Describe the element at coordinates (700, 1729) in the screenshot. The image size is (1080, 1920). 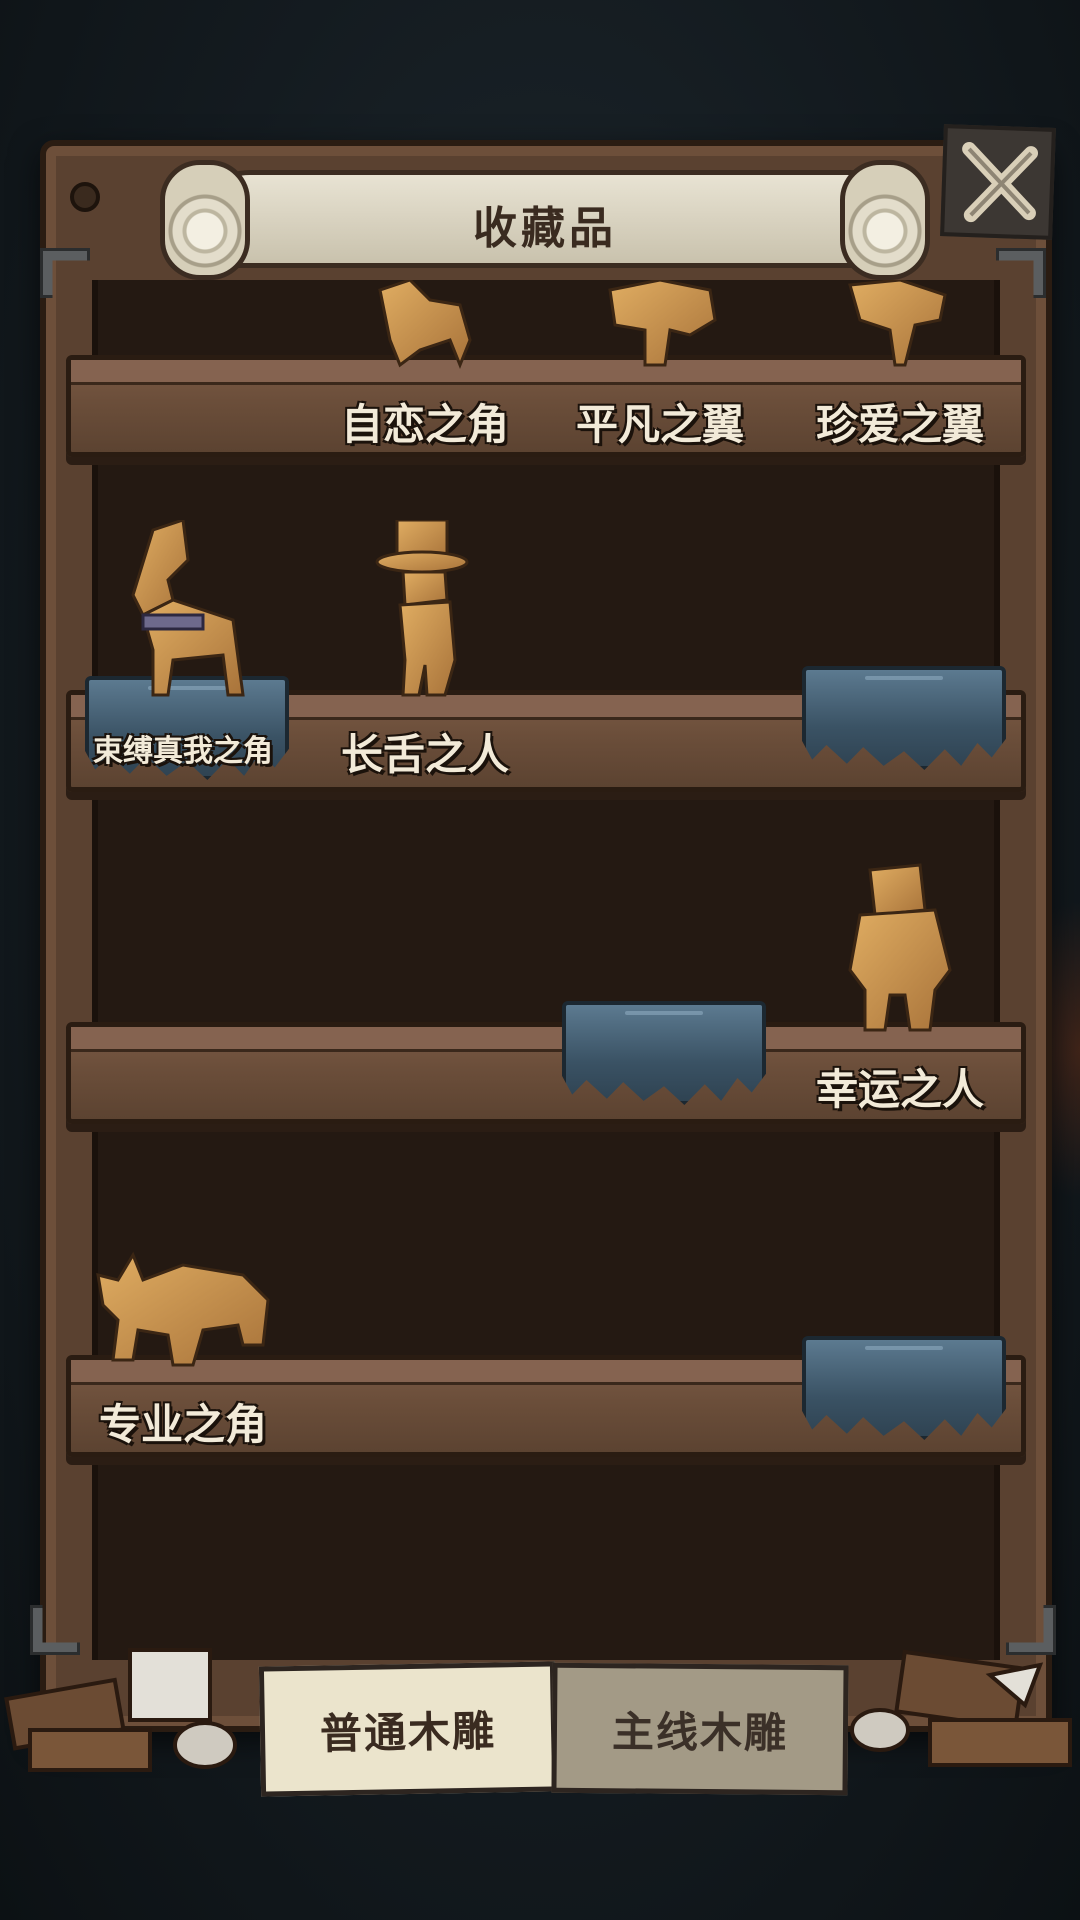
I see `tab-main-carvings: 主线木雕` at that location.